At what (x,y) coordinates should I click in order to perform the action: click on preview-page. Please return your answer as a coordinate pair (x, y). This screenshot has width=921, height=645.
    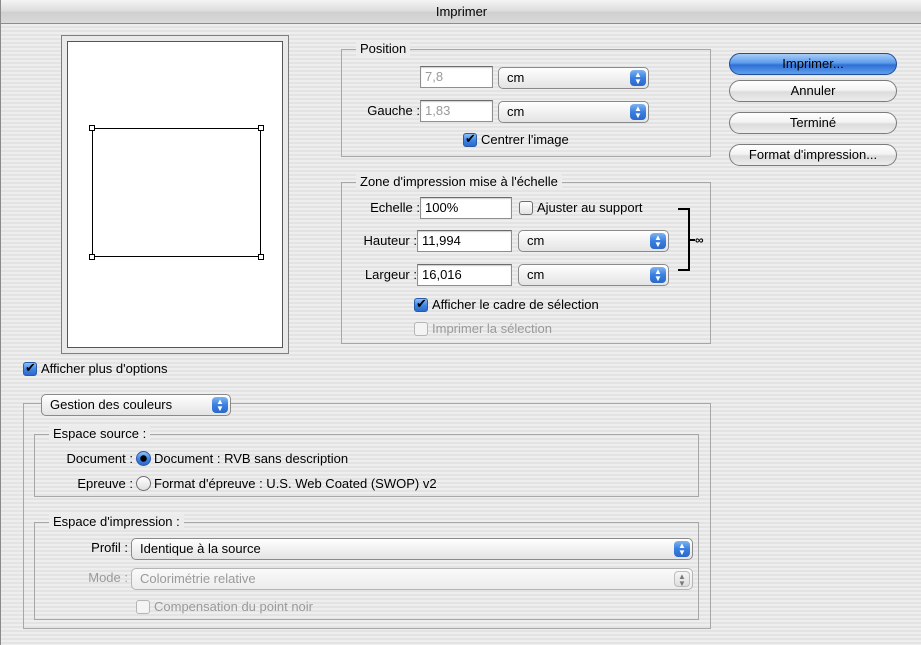
    Looking at the image, I should click on (175, 194).